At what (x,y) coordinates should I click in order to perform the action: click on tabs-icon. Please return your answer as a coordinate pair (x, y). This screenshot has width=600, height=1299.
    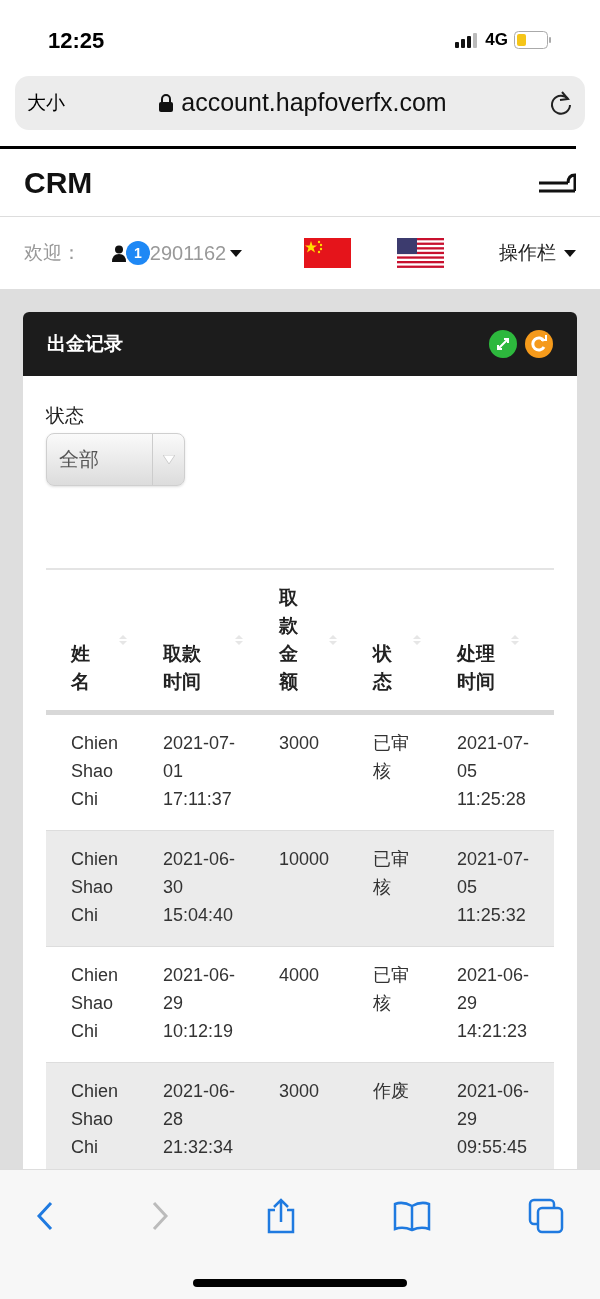
    Looking at the image, I should click on (546, 1216).